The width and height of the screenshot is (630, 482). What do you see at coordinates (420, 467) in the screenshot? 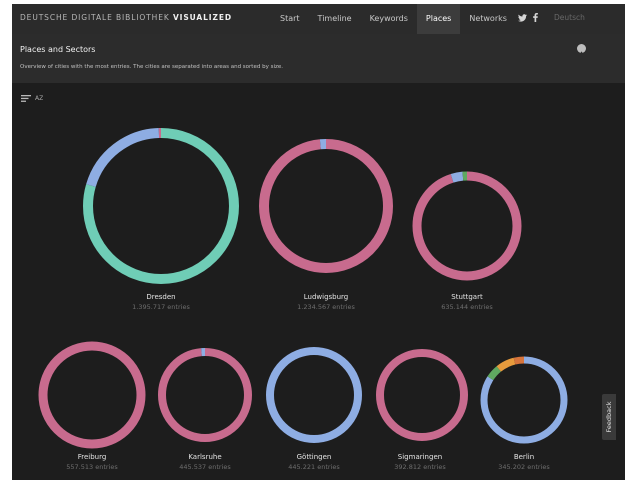
I see `city-entries: 392.812 entries` at bounding box center [420, 467].